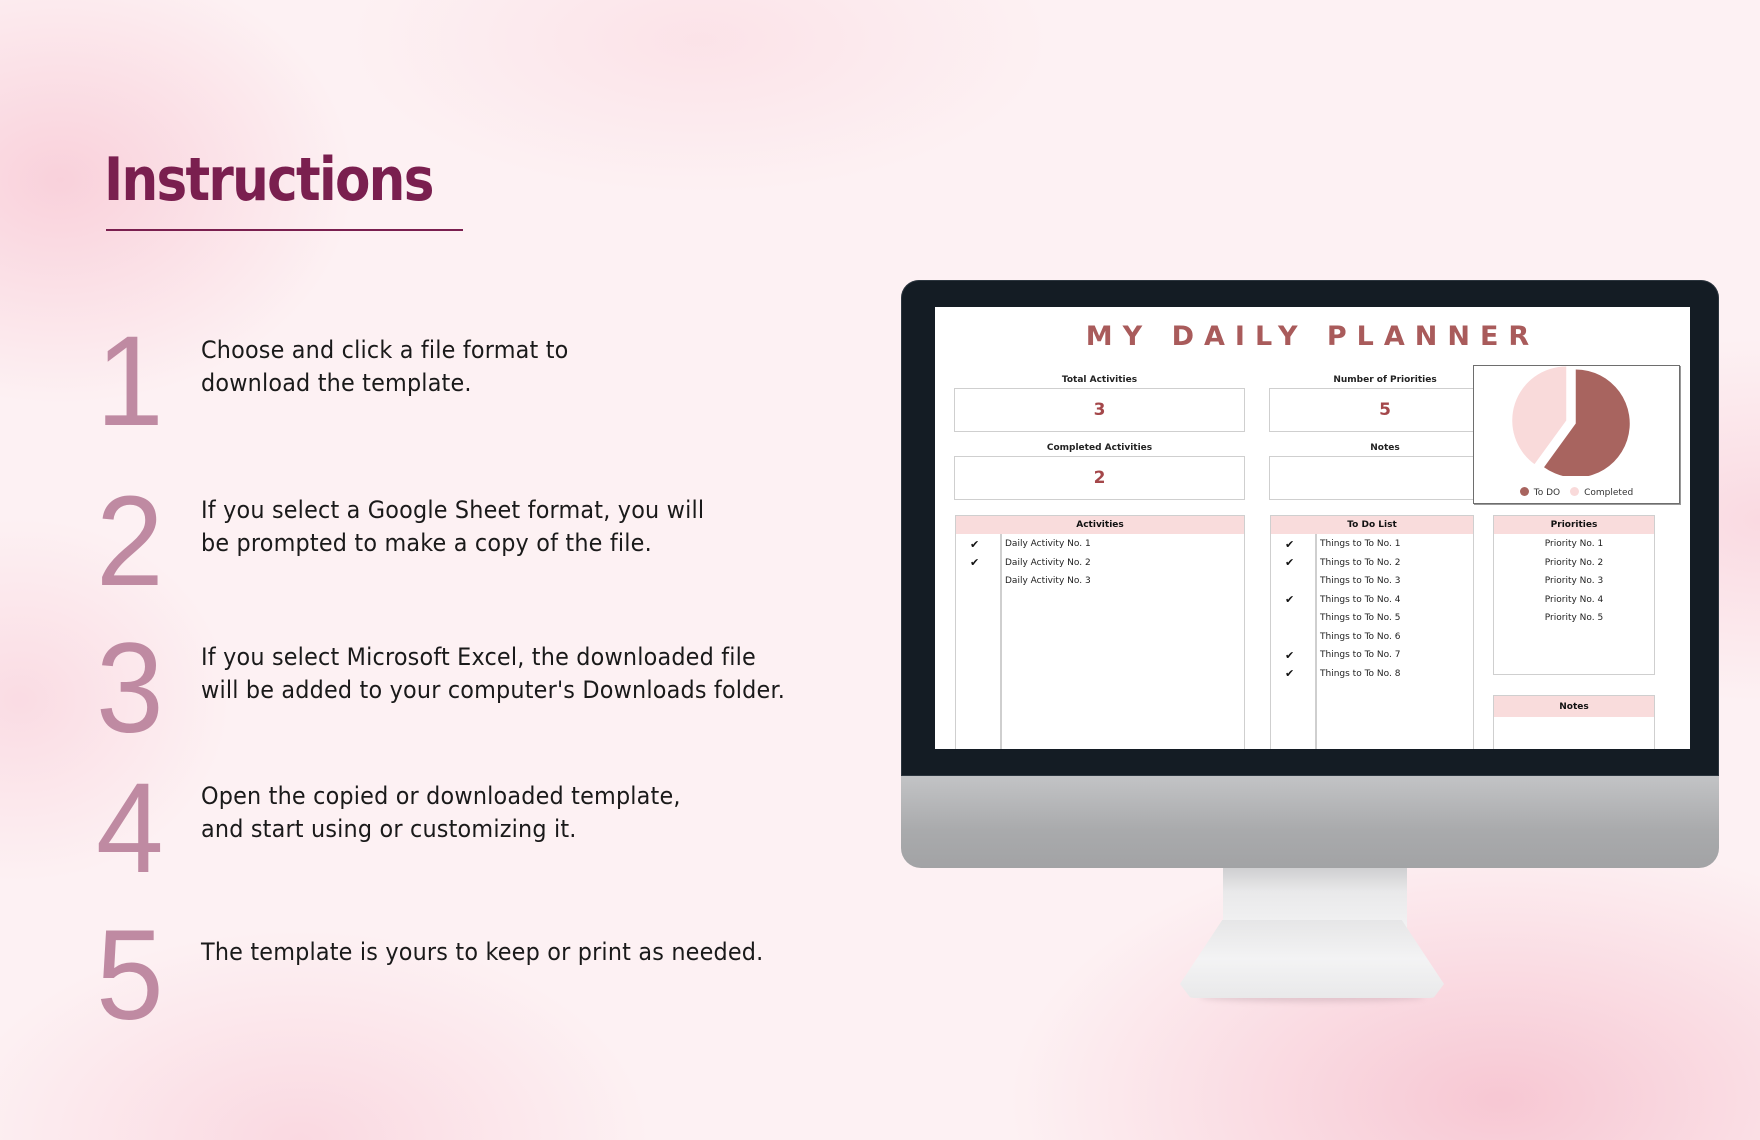 This screenshot has width=1760, height=1140. I want to click on priority-item: Priority No. 2, so click(1574, 562).